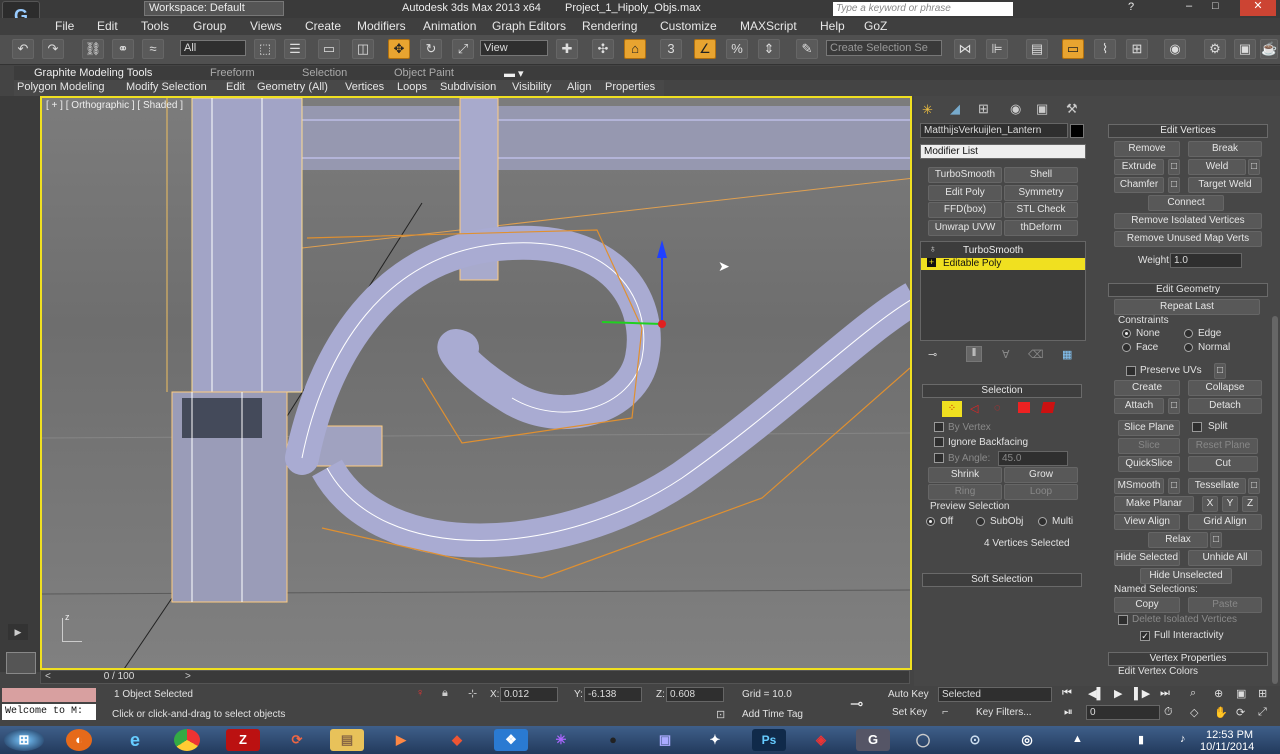  What do you see at coordinates (399, 49) in the screenshot?
I see `move-icon: ✥` at bounding box center [399, 49].